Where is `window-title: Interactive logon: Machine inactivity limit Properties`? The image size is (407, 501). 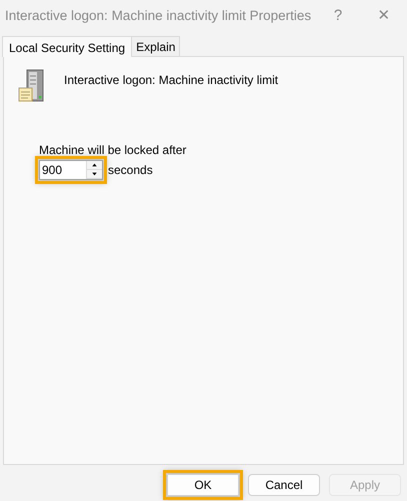
window-title: Interactive logon: Machine inactivity limit Properties is located at coordinates (158, 15).